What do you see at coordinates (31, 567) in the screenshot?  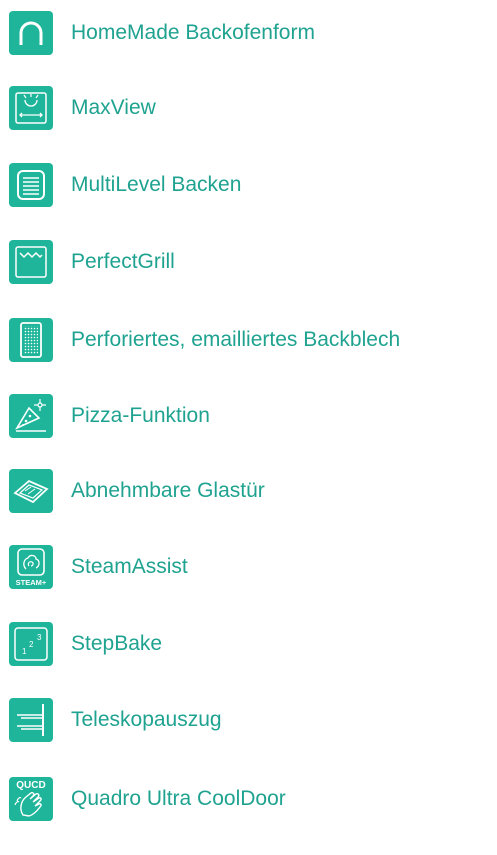 I see `steam-assist-icon: STEAM+` at bounding box center [31, 567].